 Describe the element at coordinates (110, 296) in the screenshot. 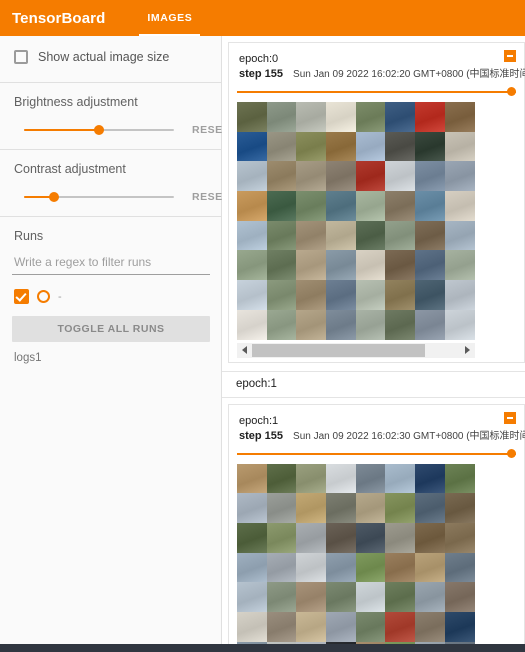

I see `runs-selection-controls: -` at that location.